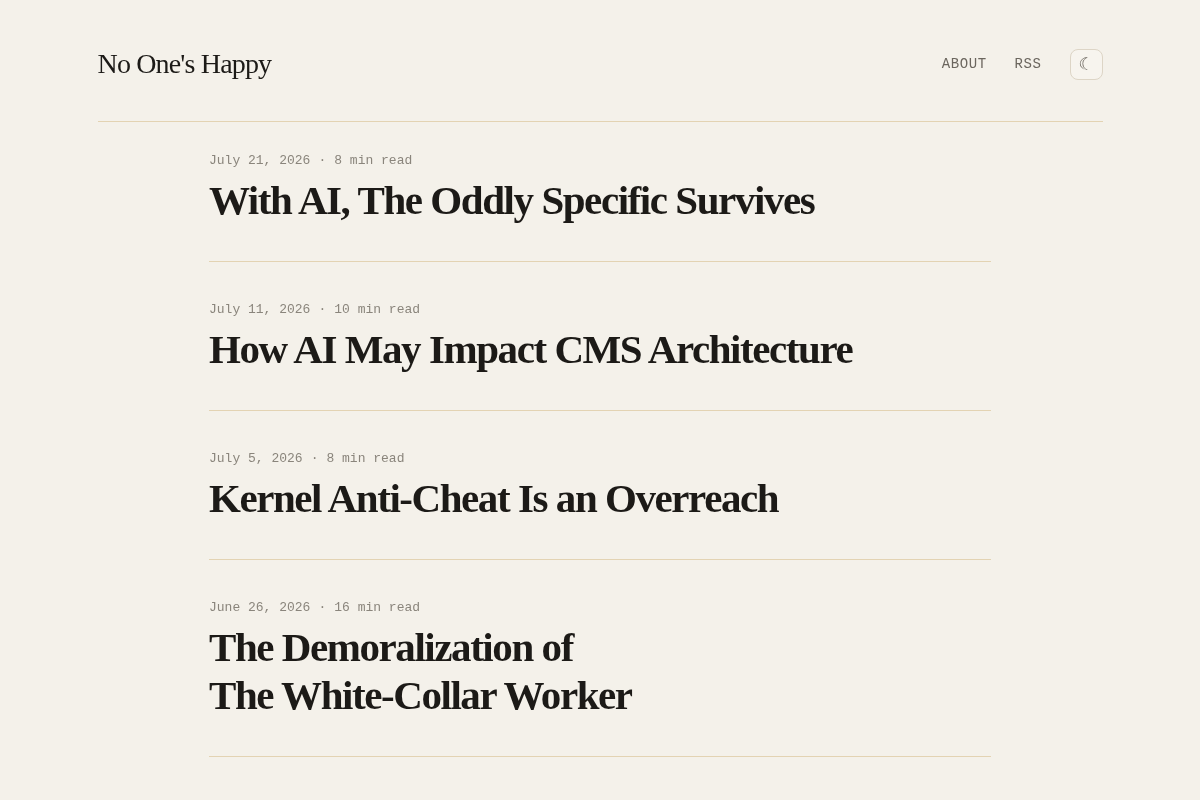 Image resolution: width=1200 pixels, height=800 pixels. What do you see at coordinates (494, 498) in the screenshot?
I see `post-title-link: Kernel Anti-Cheat Is an Overreach` at bounding box center [494, 498].